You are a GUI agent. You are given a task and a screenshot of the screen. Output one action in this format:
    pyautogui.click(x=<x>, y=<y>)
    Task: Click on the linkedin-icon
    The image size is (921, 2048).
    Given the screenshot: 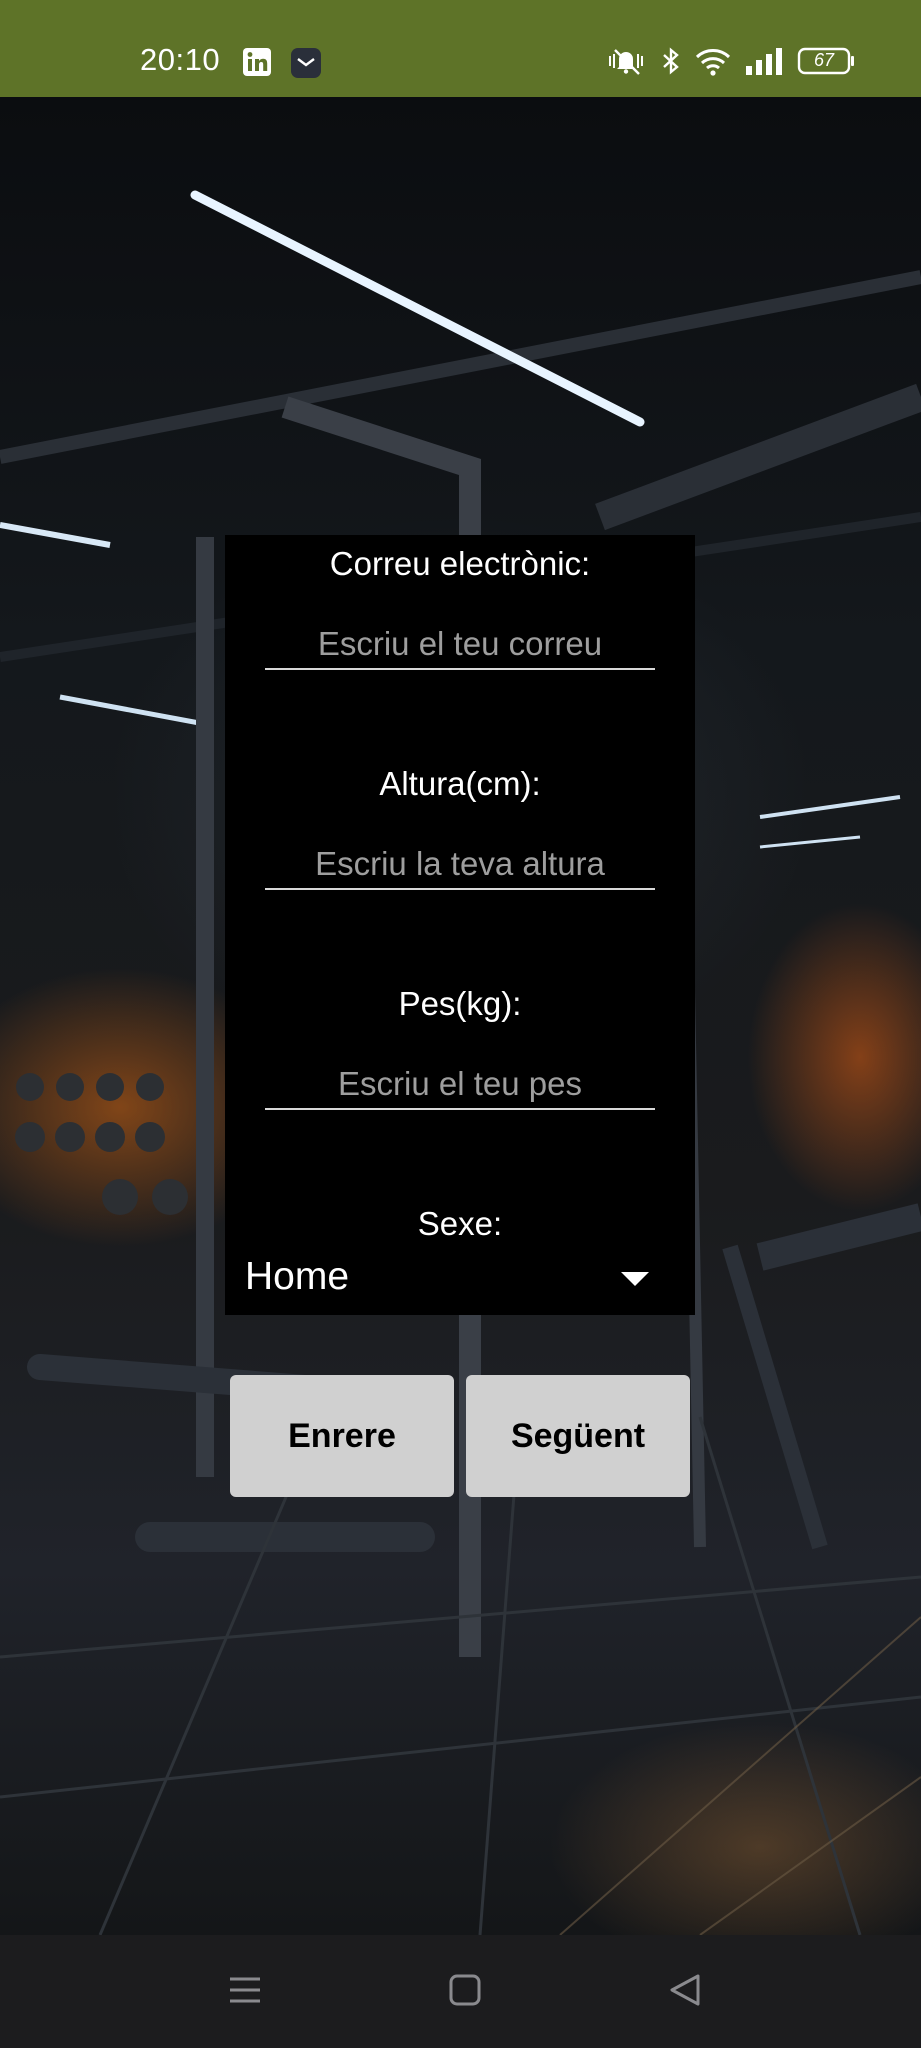 What is the action you would take?
    pyautogui.click(x=257, y=63)
    